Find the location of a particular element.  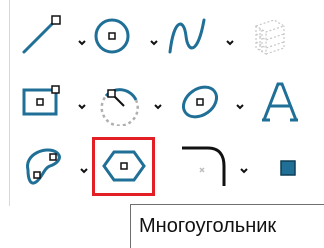

fillet-icon is located at coordinates (204, 166).